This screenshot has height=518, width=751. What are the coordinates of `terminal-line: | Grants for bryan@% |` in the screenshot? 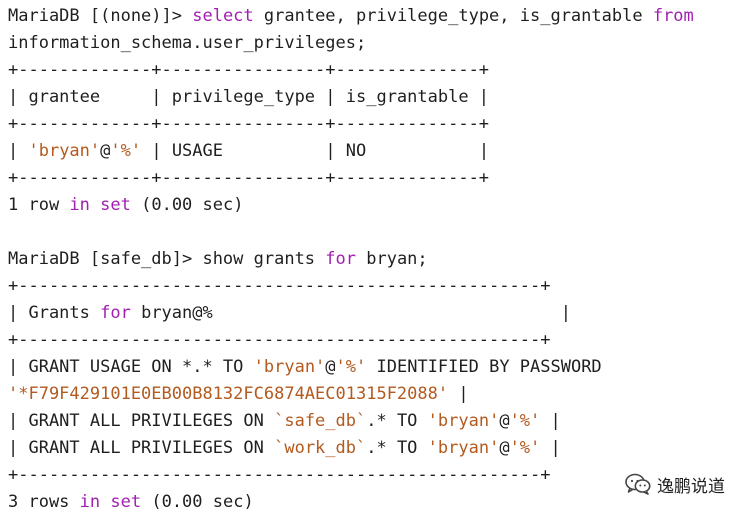 It's located at (289, 313).